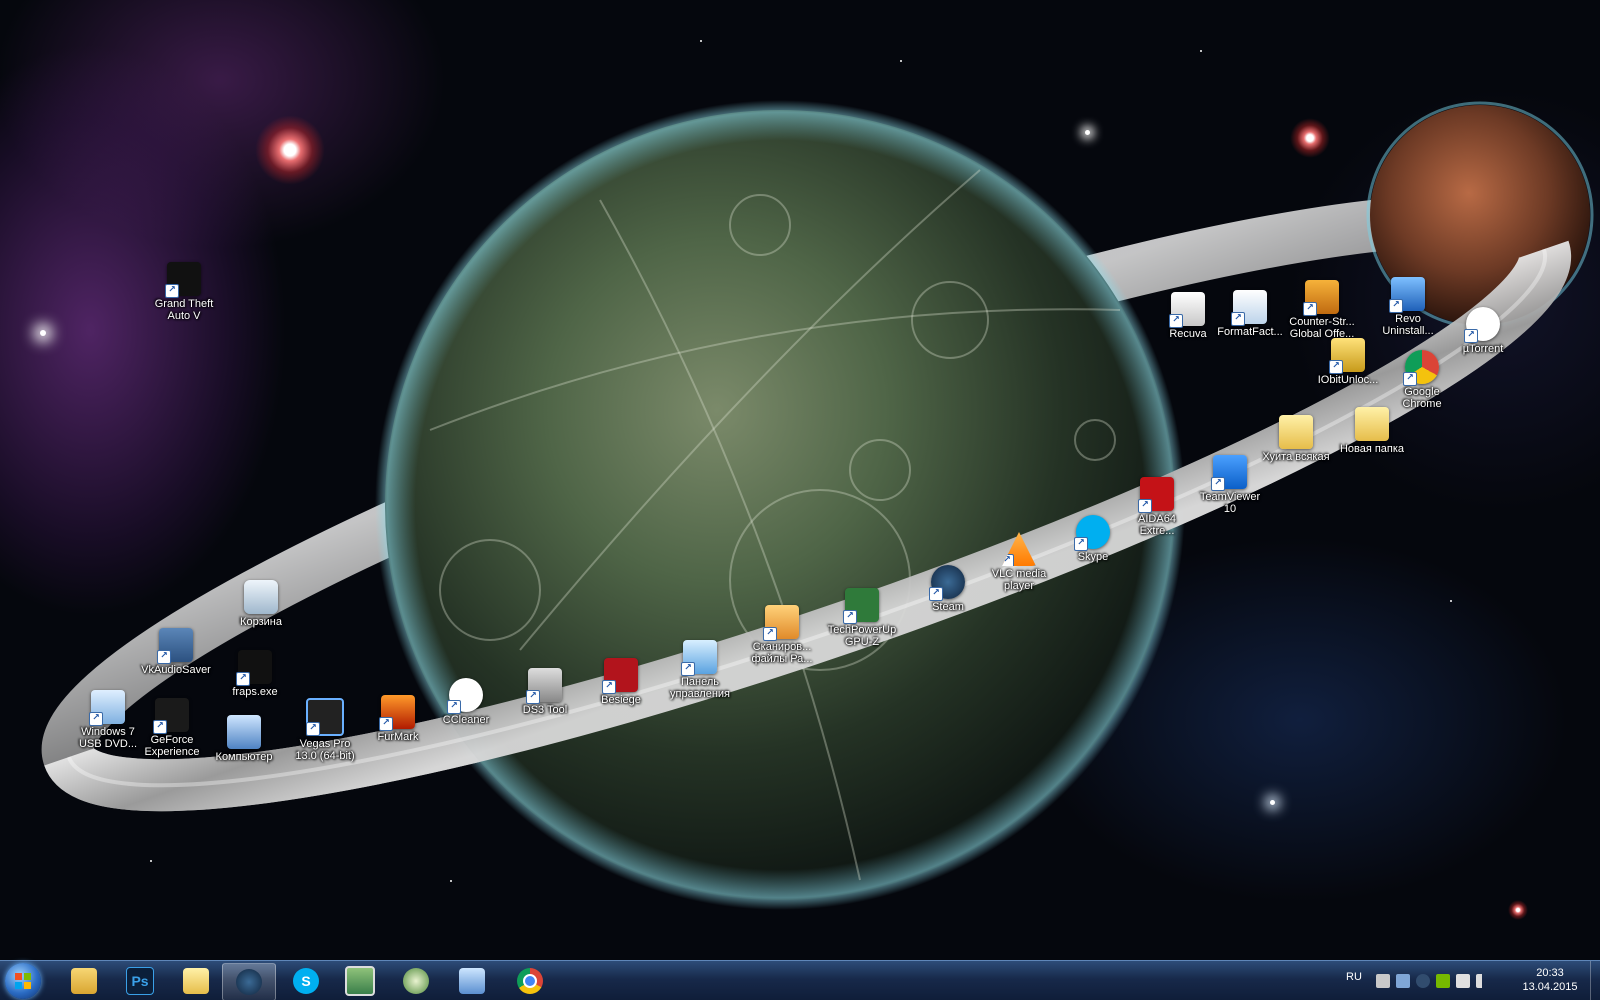  Describe the element at coordinates (1483, 981) in the screenshot. I see `tray-volume-icon` at that location.